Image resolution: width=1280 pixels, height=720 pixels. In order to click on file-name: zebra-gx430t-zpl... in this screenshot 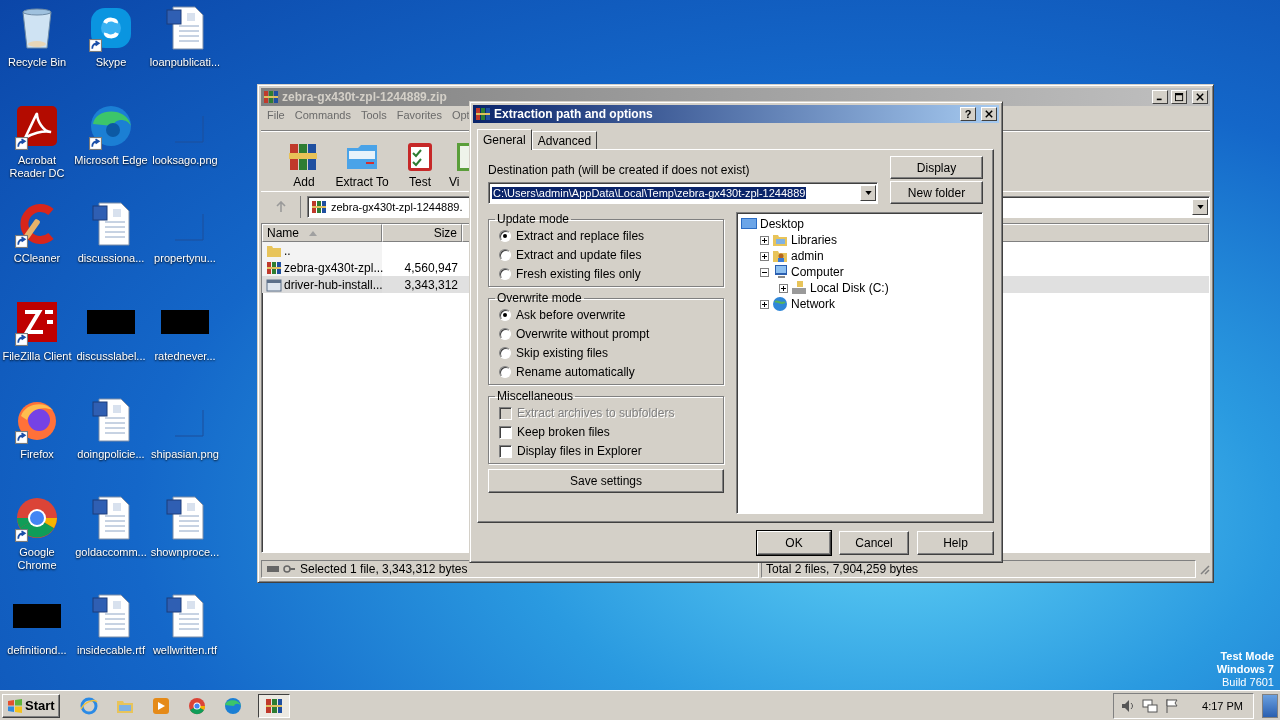, I will do `click(334, 267)`.